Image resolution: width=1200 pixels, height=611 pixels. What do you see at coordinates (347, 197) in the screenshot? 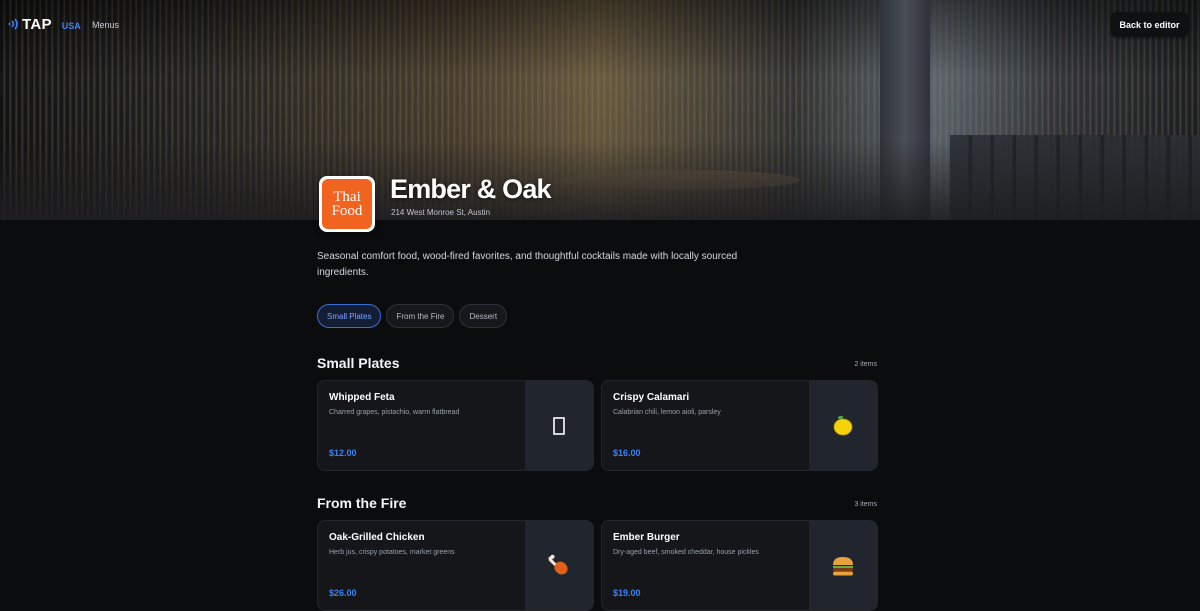
I see `logo-text-line1: Thai` at bounding box center [347, 197].